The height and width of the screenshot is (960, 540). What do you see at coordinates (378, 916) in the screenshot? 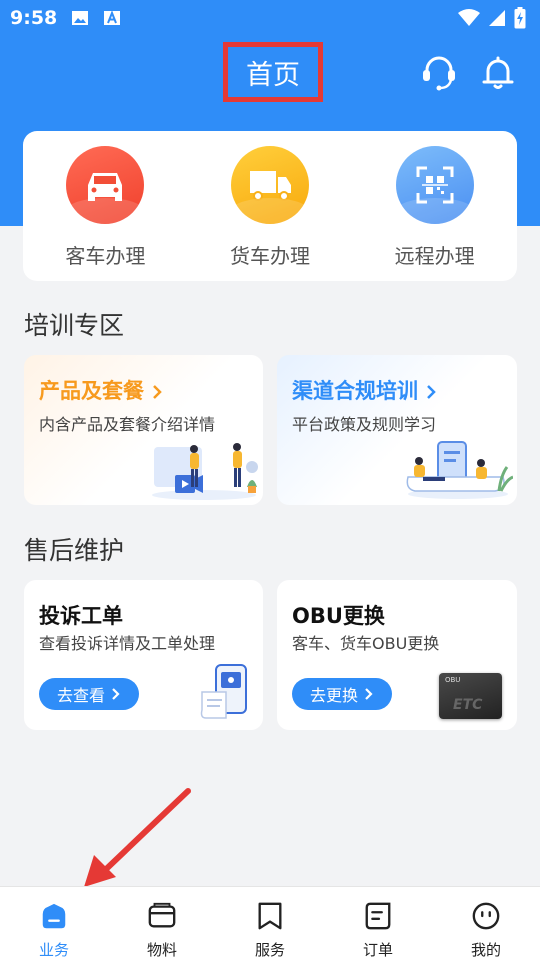
I see `order-icon` at bounding box center [378, 916].